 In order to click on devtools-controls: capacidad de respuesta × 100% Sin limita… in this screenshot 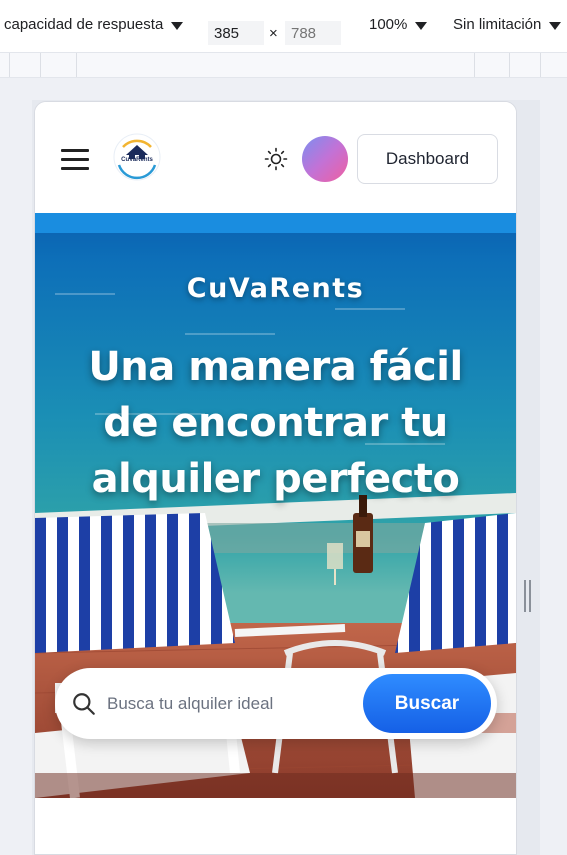, I will do `click(283, 26)`.